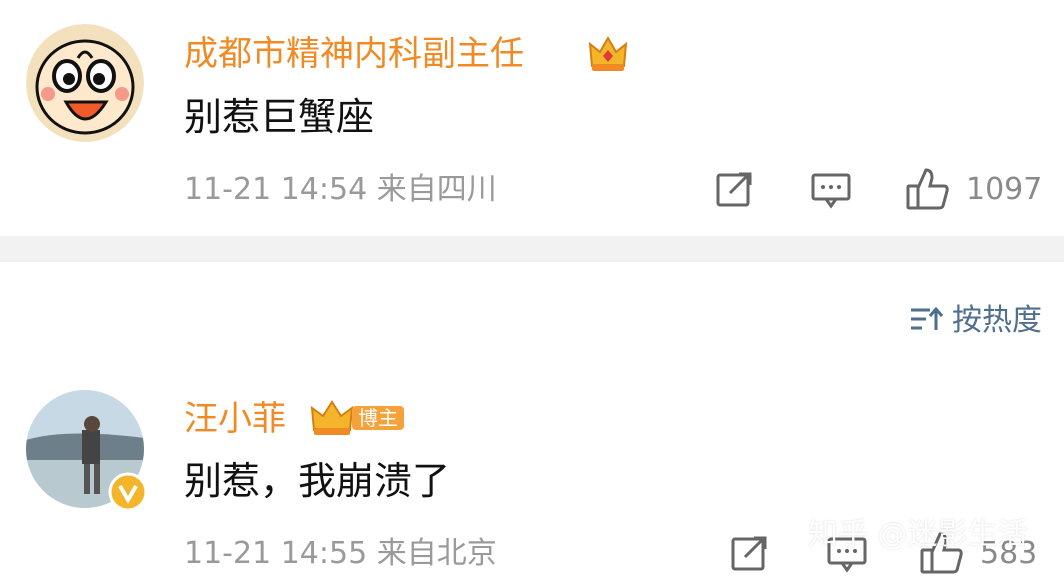  I want to click on sort-label: 按热度, so click(997, 320).